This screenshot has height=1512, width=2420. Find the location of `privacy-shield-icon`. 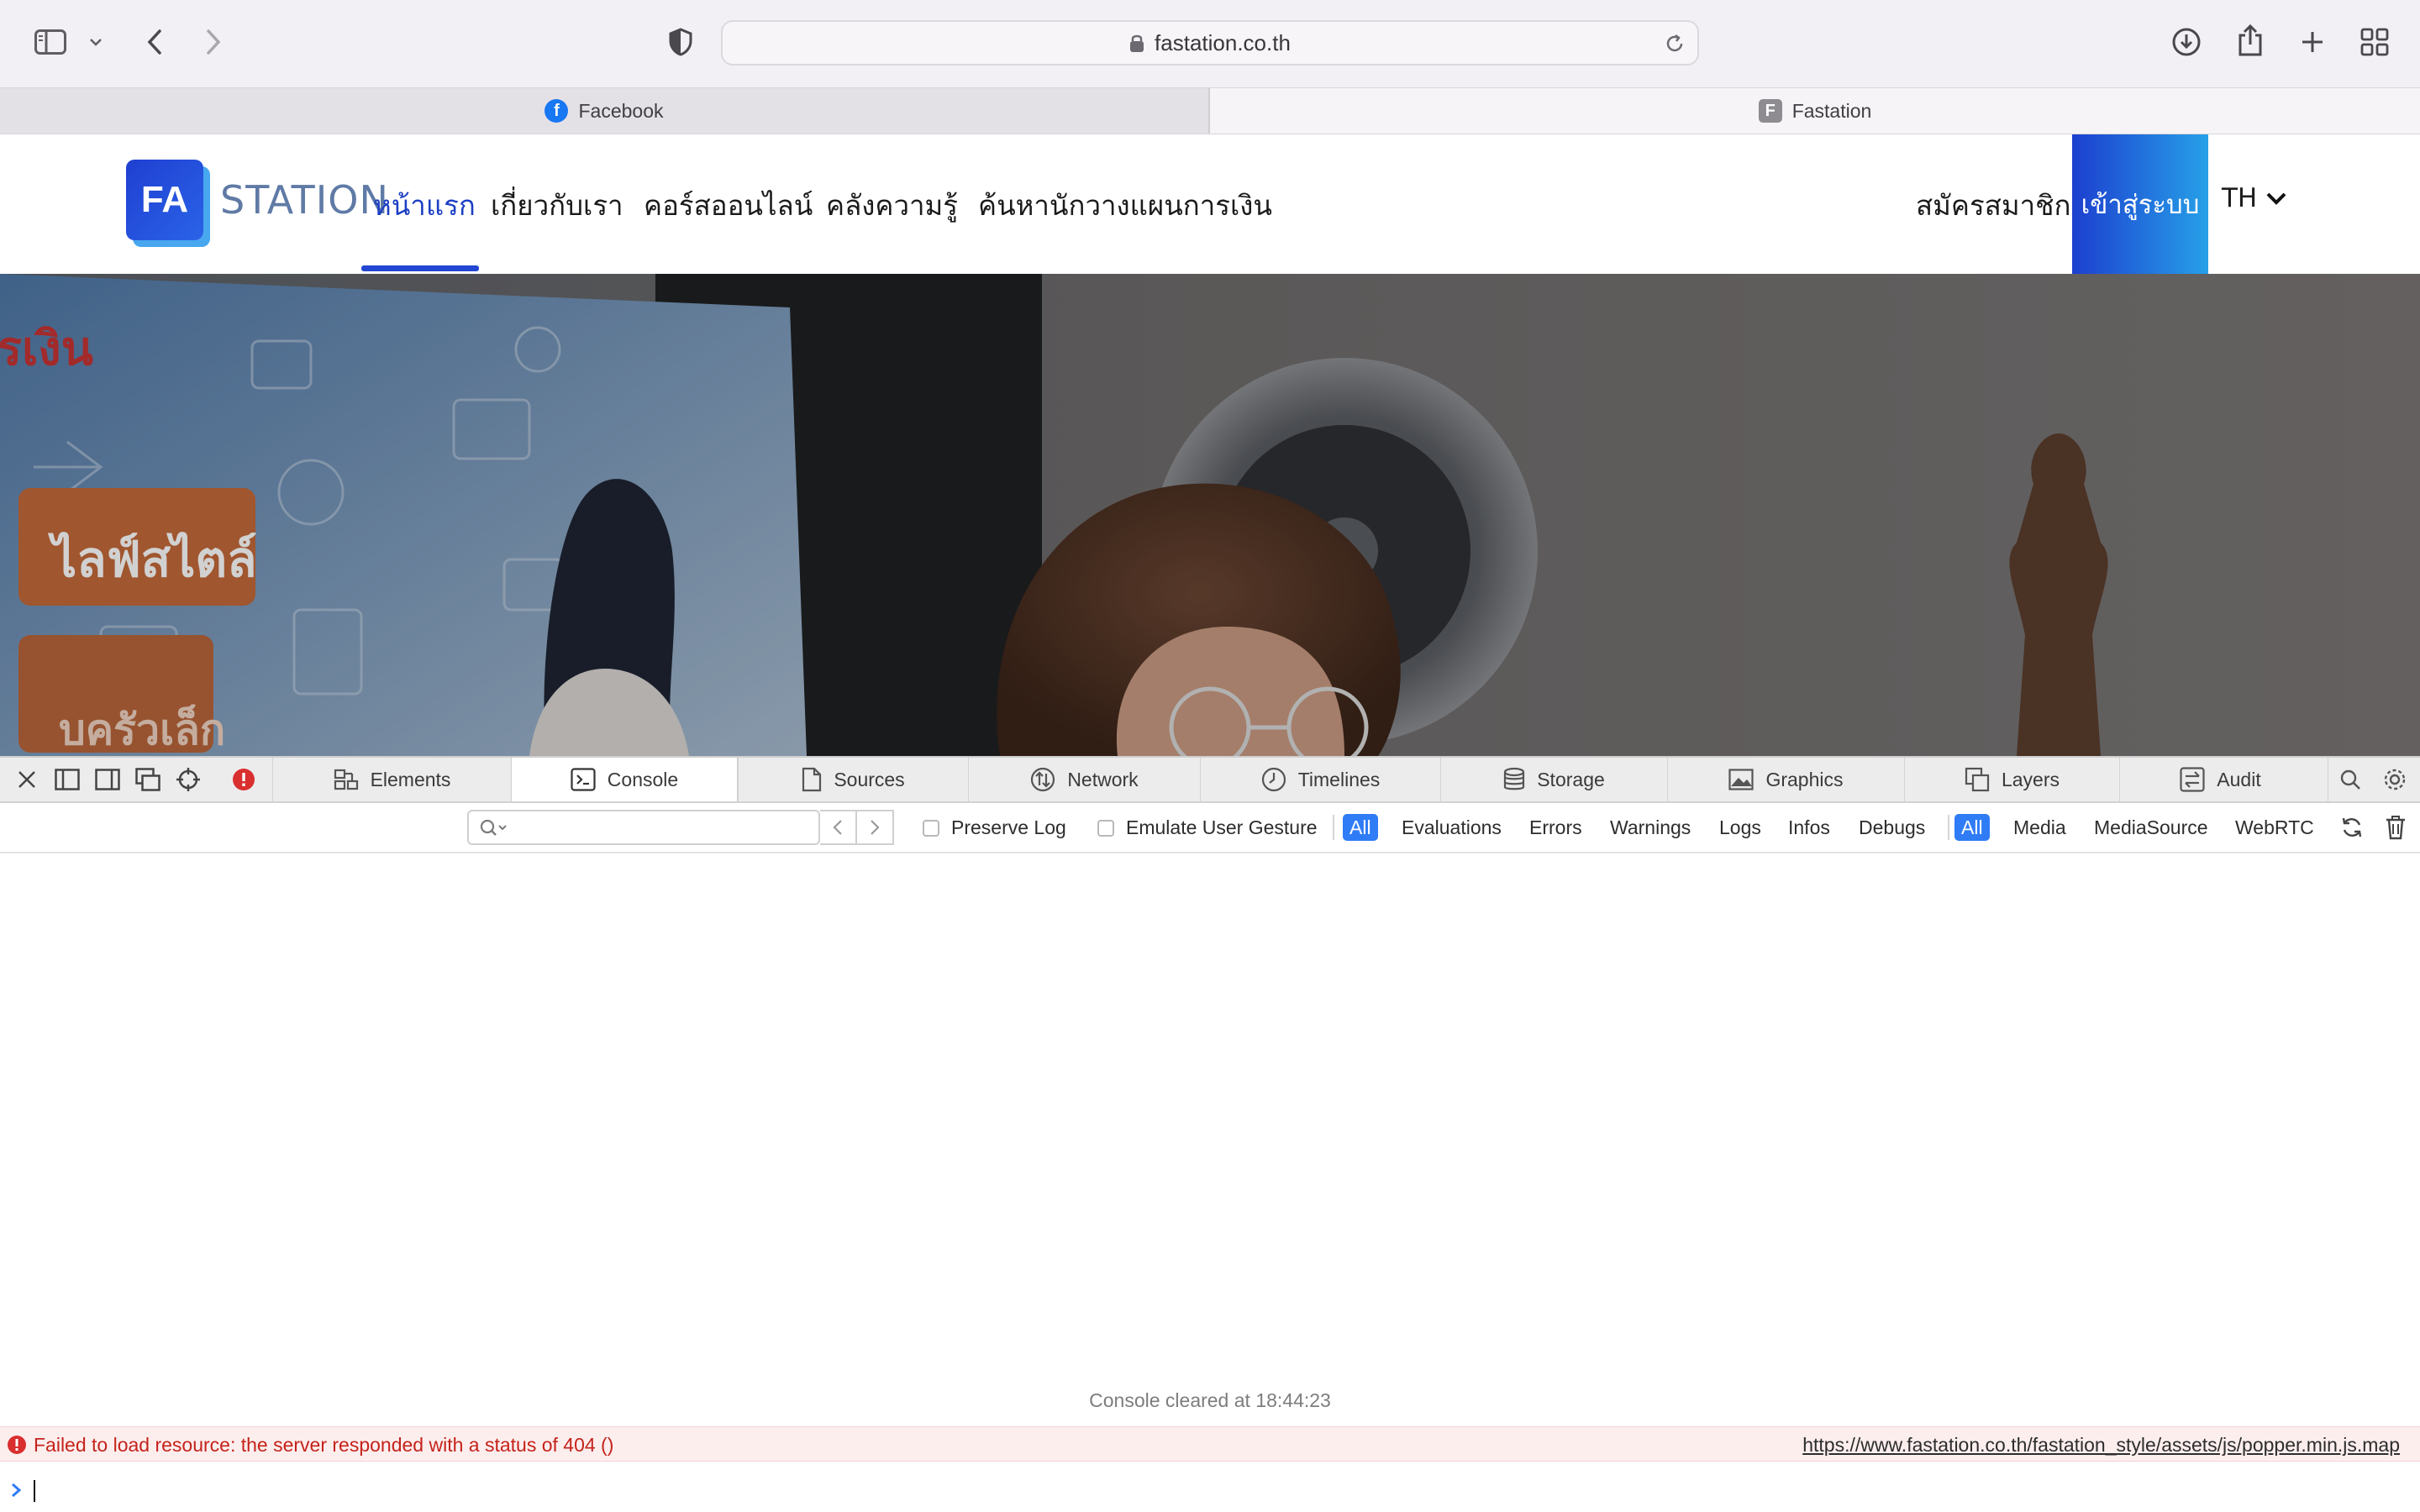

privacy-shield-icon is located at coordinates (680, 42).